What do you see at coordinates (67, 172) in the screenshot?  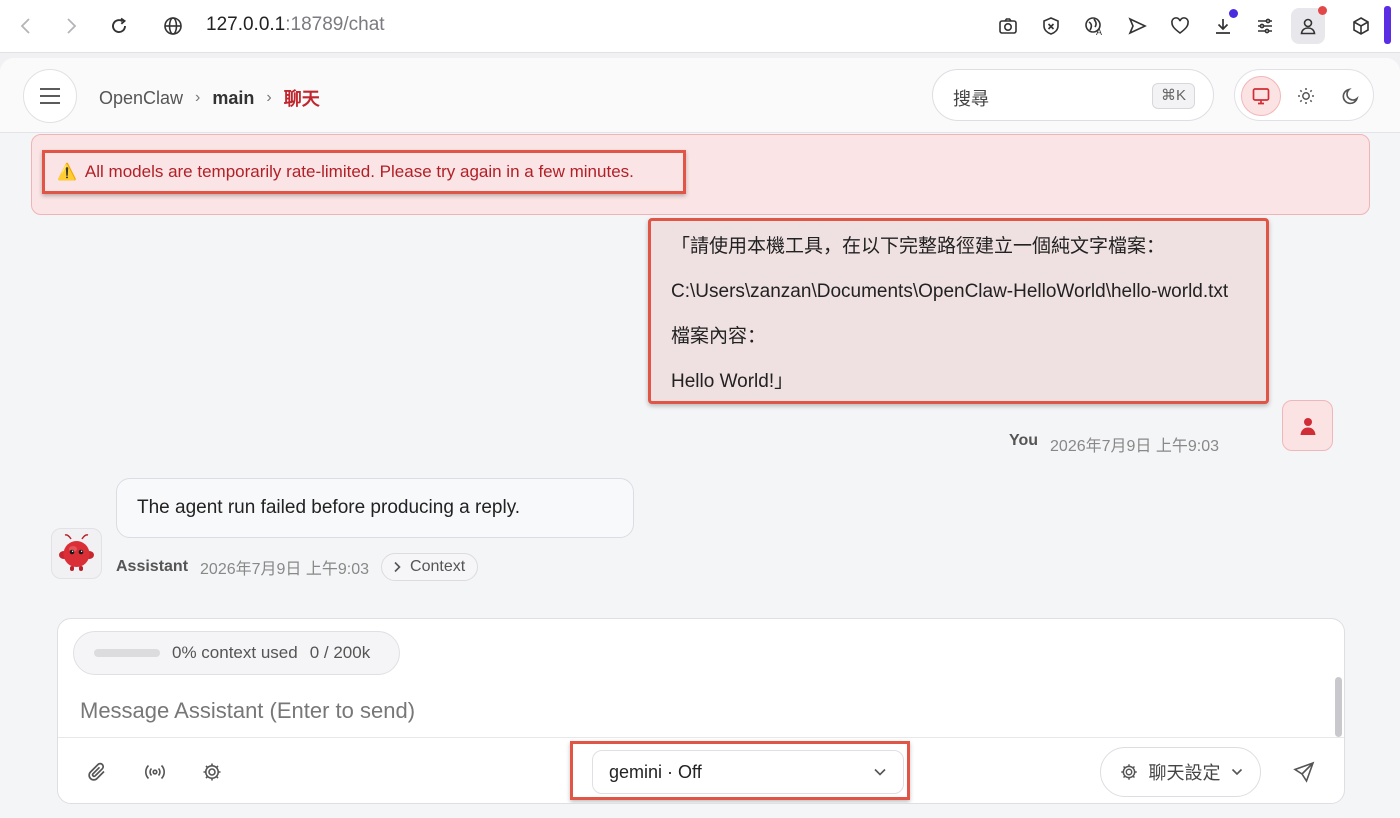 I see `warning-icon: ⚠️` at bounding box center [67, 172].